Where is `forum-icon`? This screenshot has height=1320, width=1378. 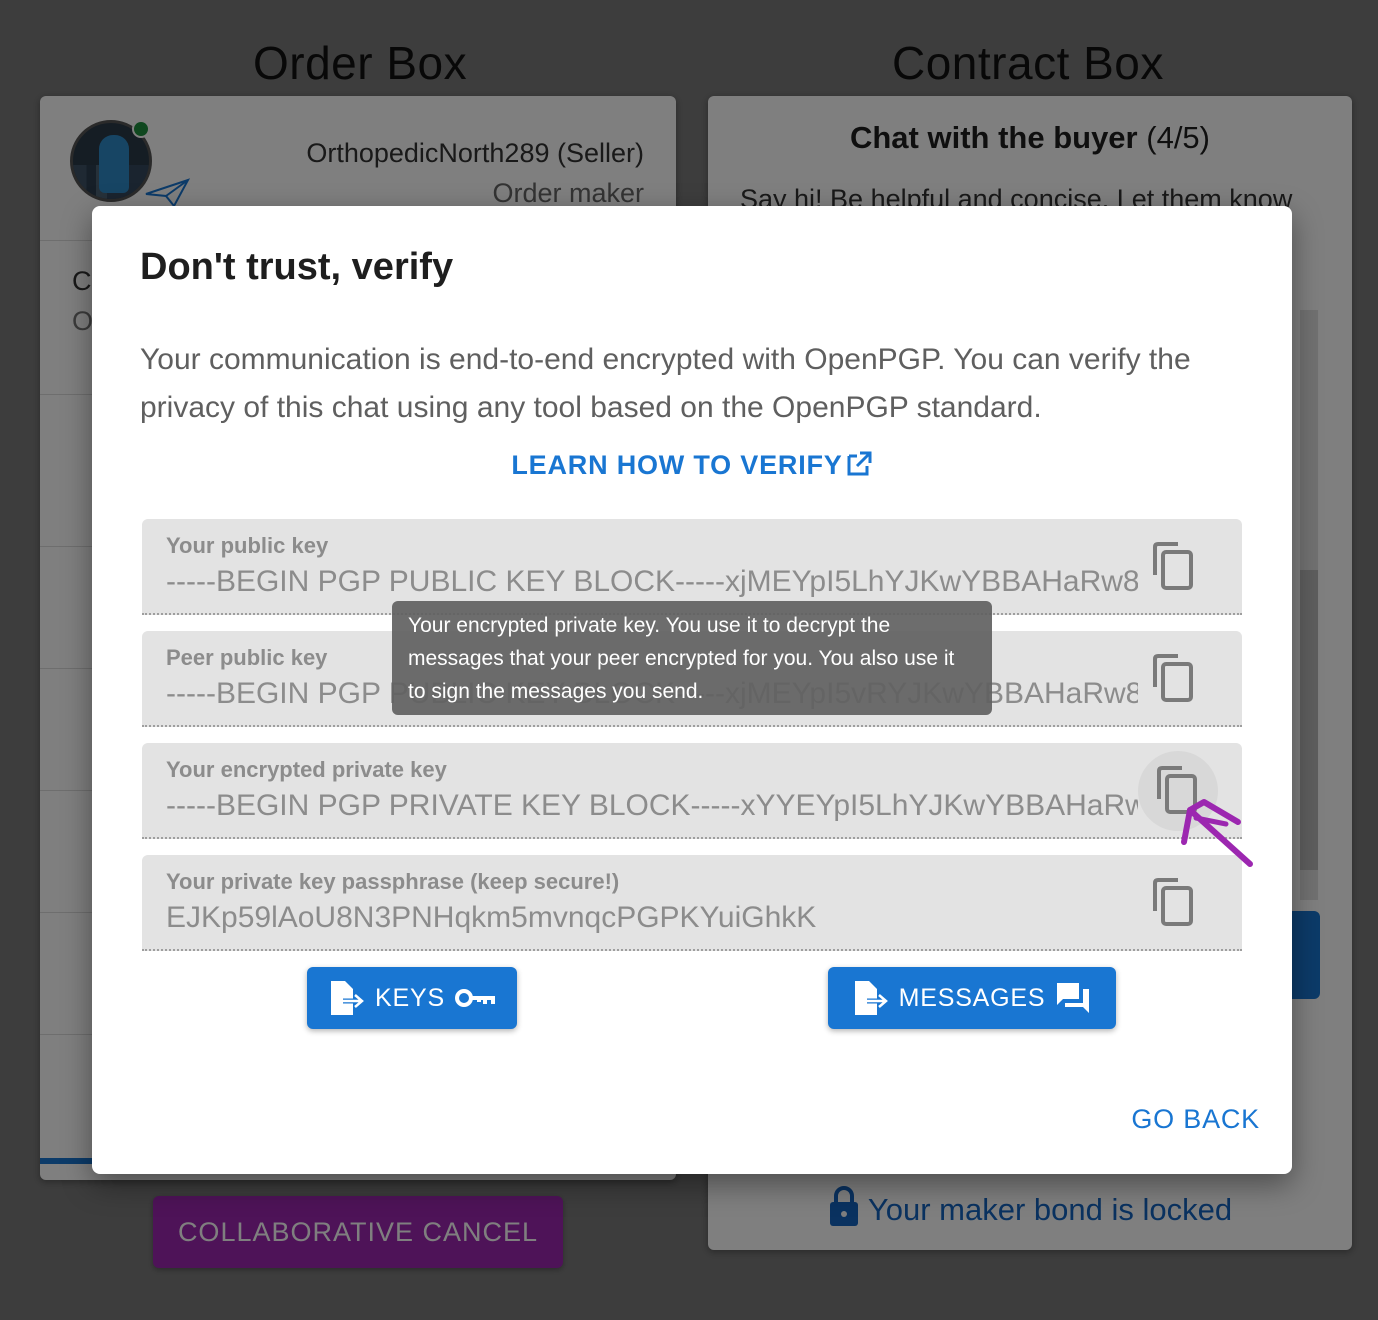
forum-icon is located at coordinates (1073, 998).